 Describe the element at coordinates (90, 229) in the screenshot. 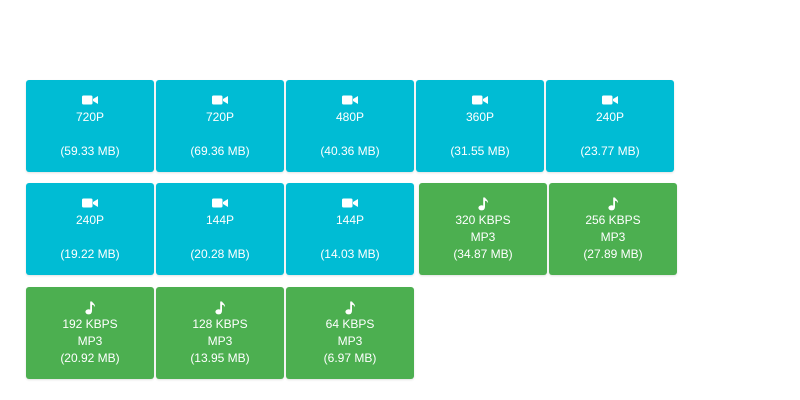

I see `video-download-button: 240P (19.22 MB)` at that location.